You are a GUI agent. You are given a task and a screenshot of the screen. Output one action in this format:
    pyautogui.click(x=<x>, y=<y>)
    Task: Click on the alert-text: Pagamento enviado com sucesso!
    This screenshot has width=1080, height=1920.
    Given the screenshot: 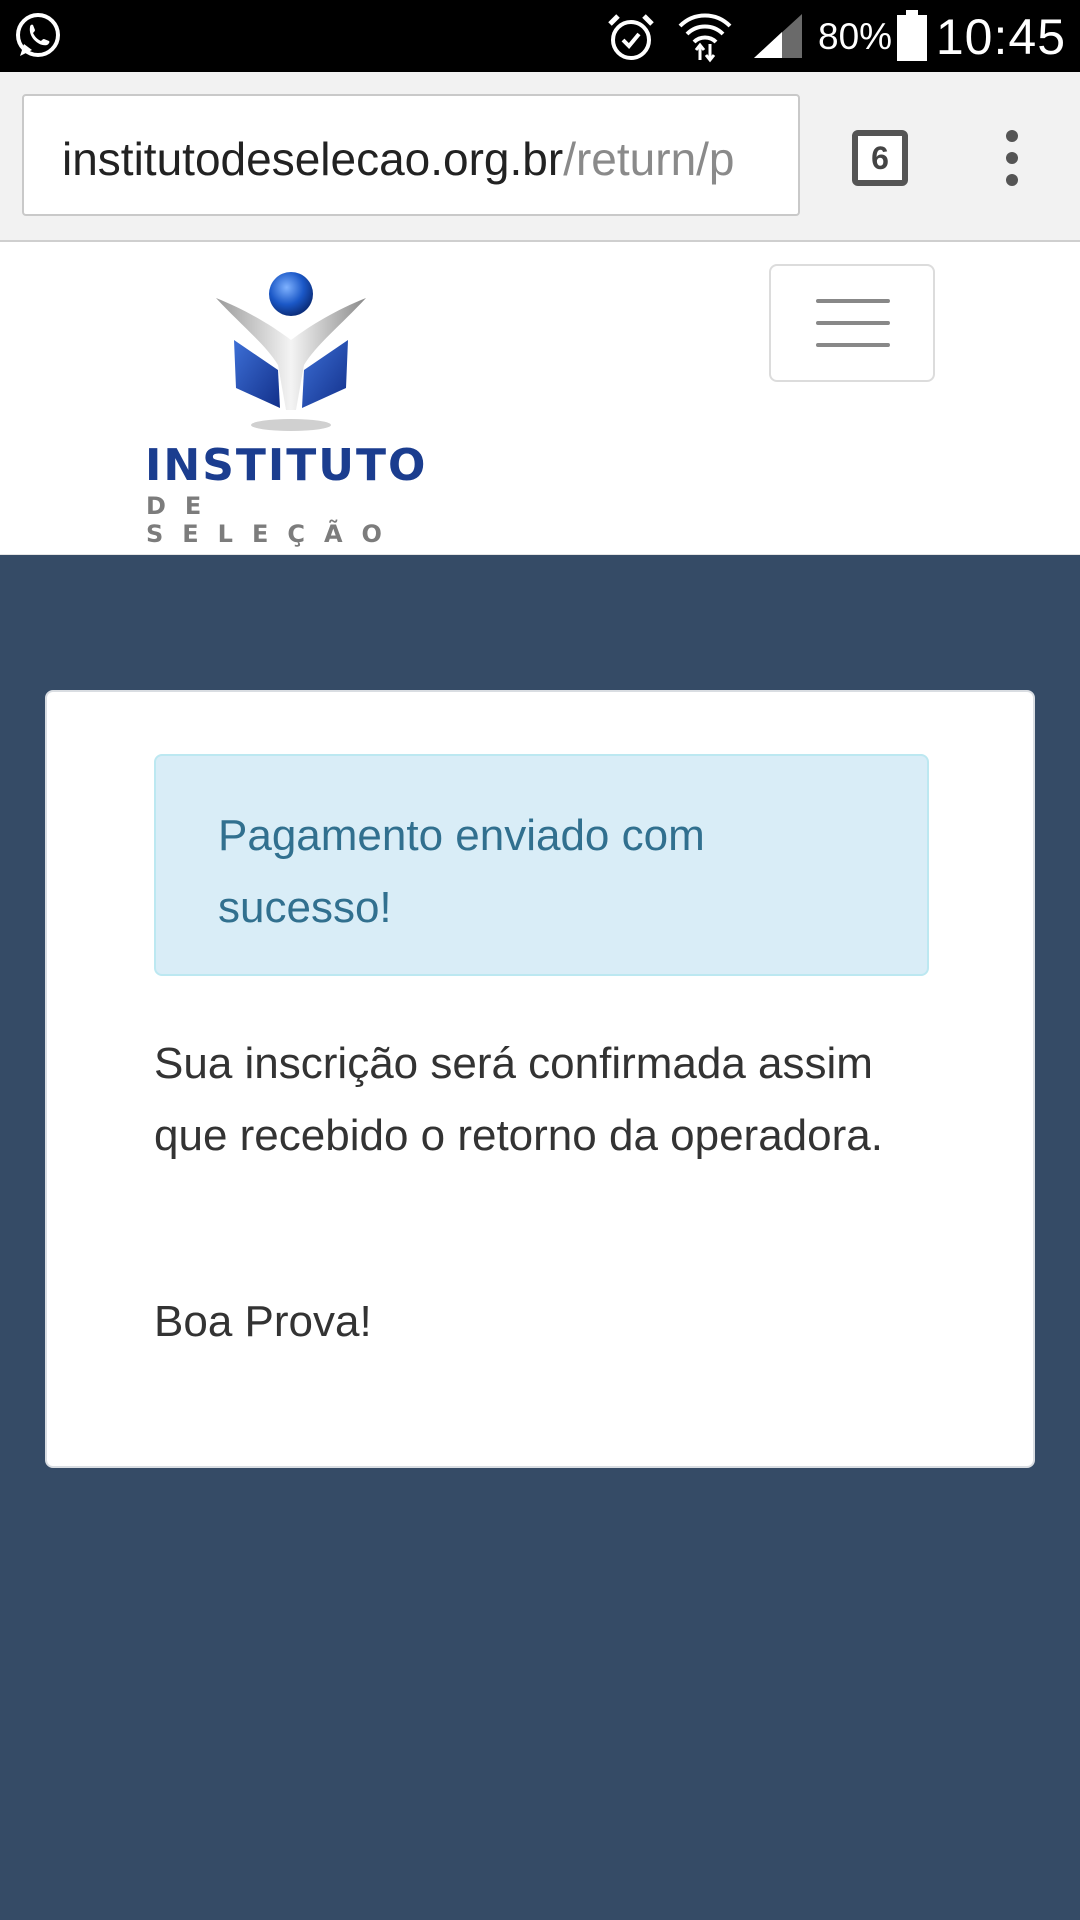 What is the action you would take?
    pyautogui.click(x=461, y=871)
    